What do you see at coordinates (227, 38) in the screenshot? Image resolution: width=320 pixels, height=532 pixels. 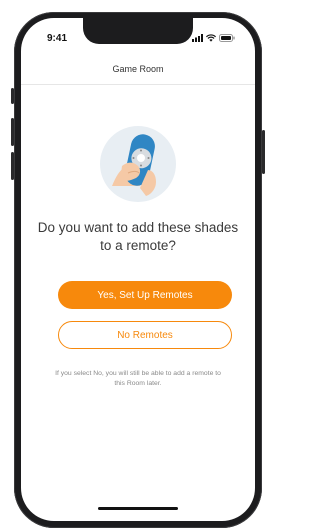 I see `battery-icon` at bounding box center [227, 38].